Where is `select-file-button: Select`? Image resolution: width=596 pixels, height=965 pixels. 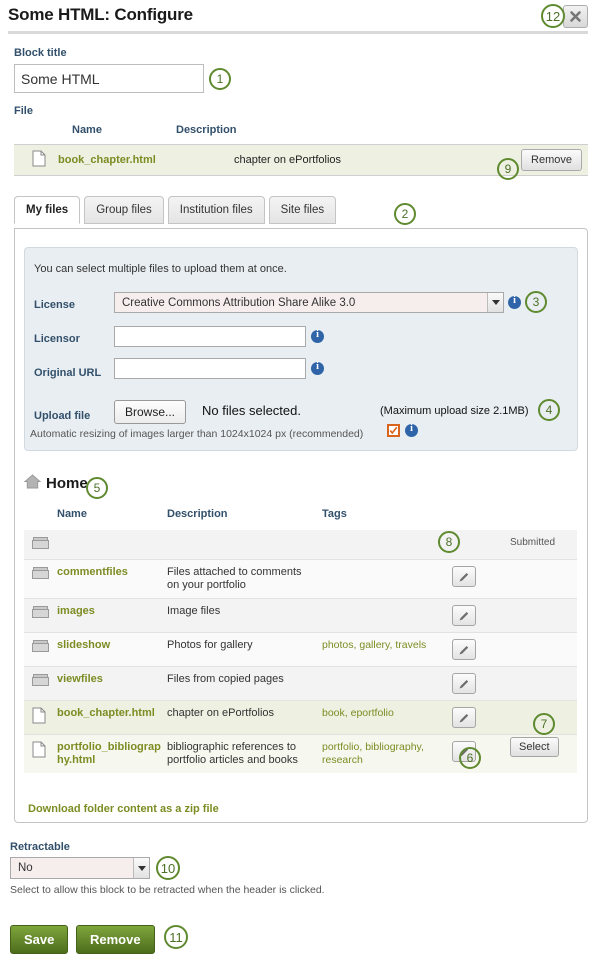
select-file-button: Select is located at coordinates (534, 747).